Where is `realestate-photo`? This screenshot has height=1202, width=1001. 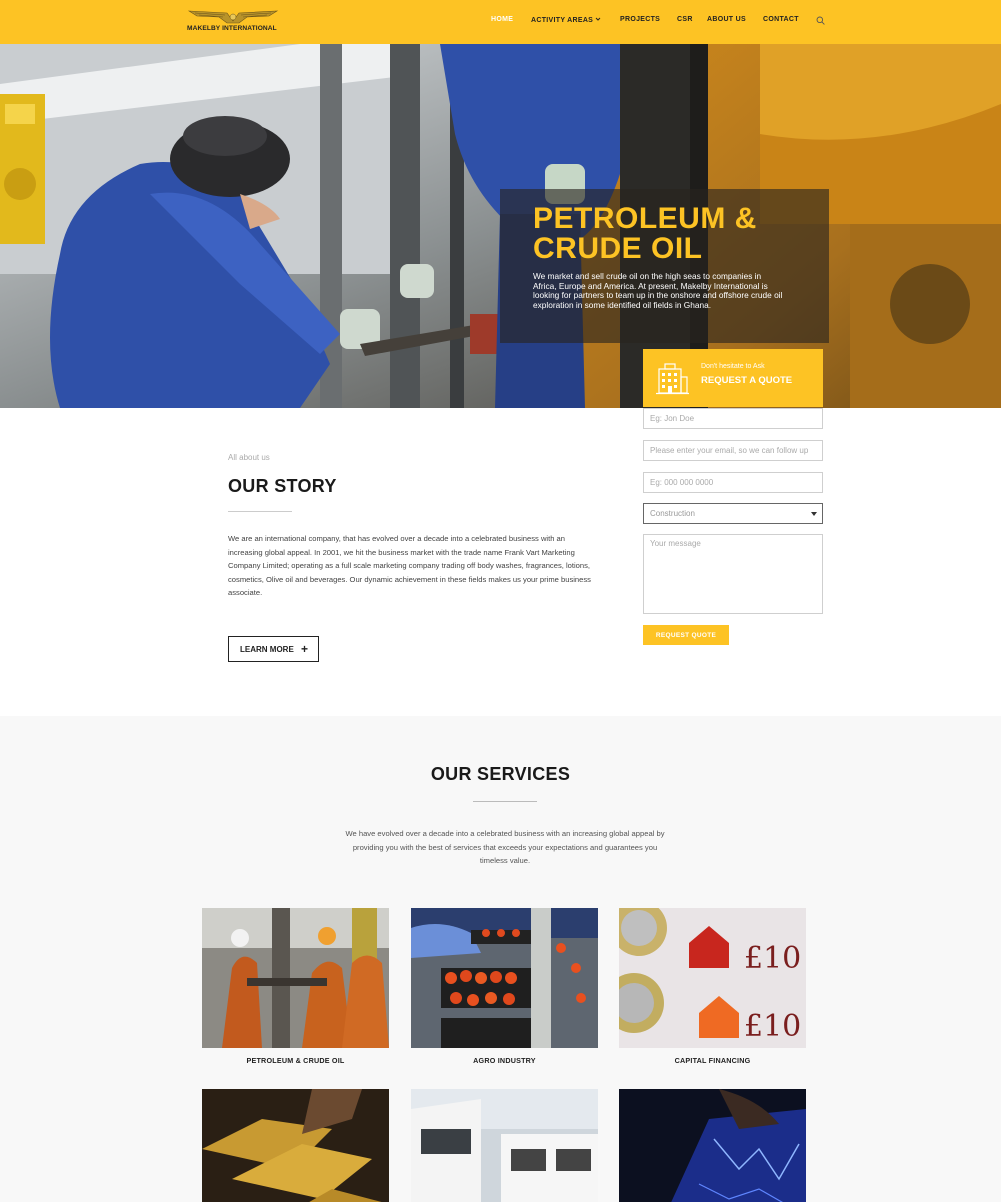 realestate-photo is located at coordinates (504, 1145).